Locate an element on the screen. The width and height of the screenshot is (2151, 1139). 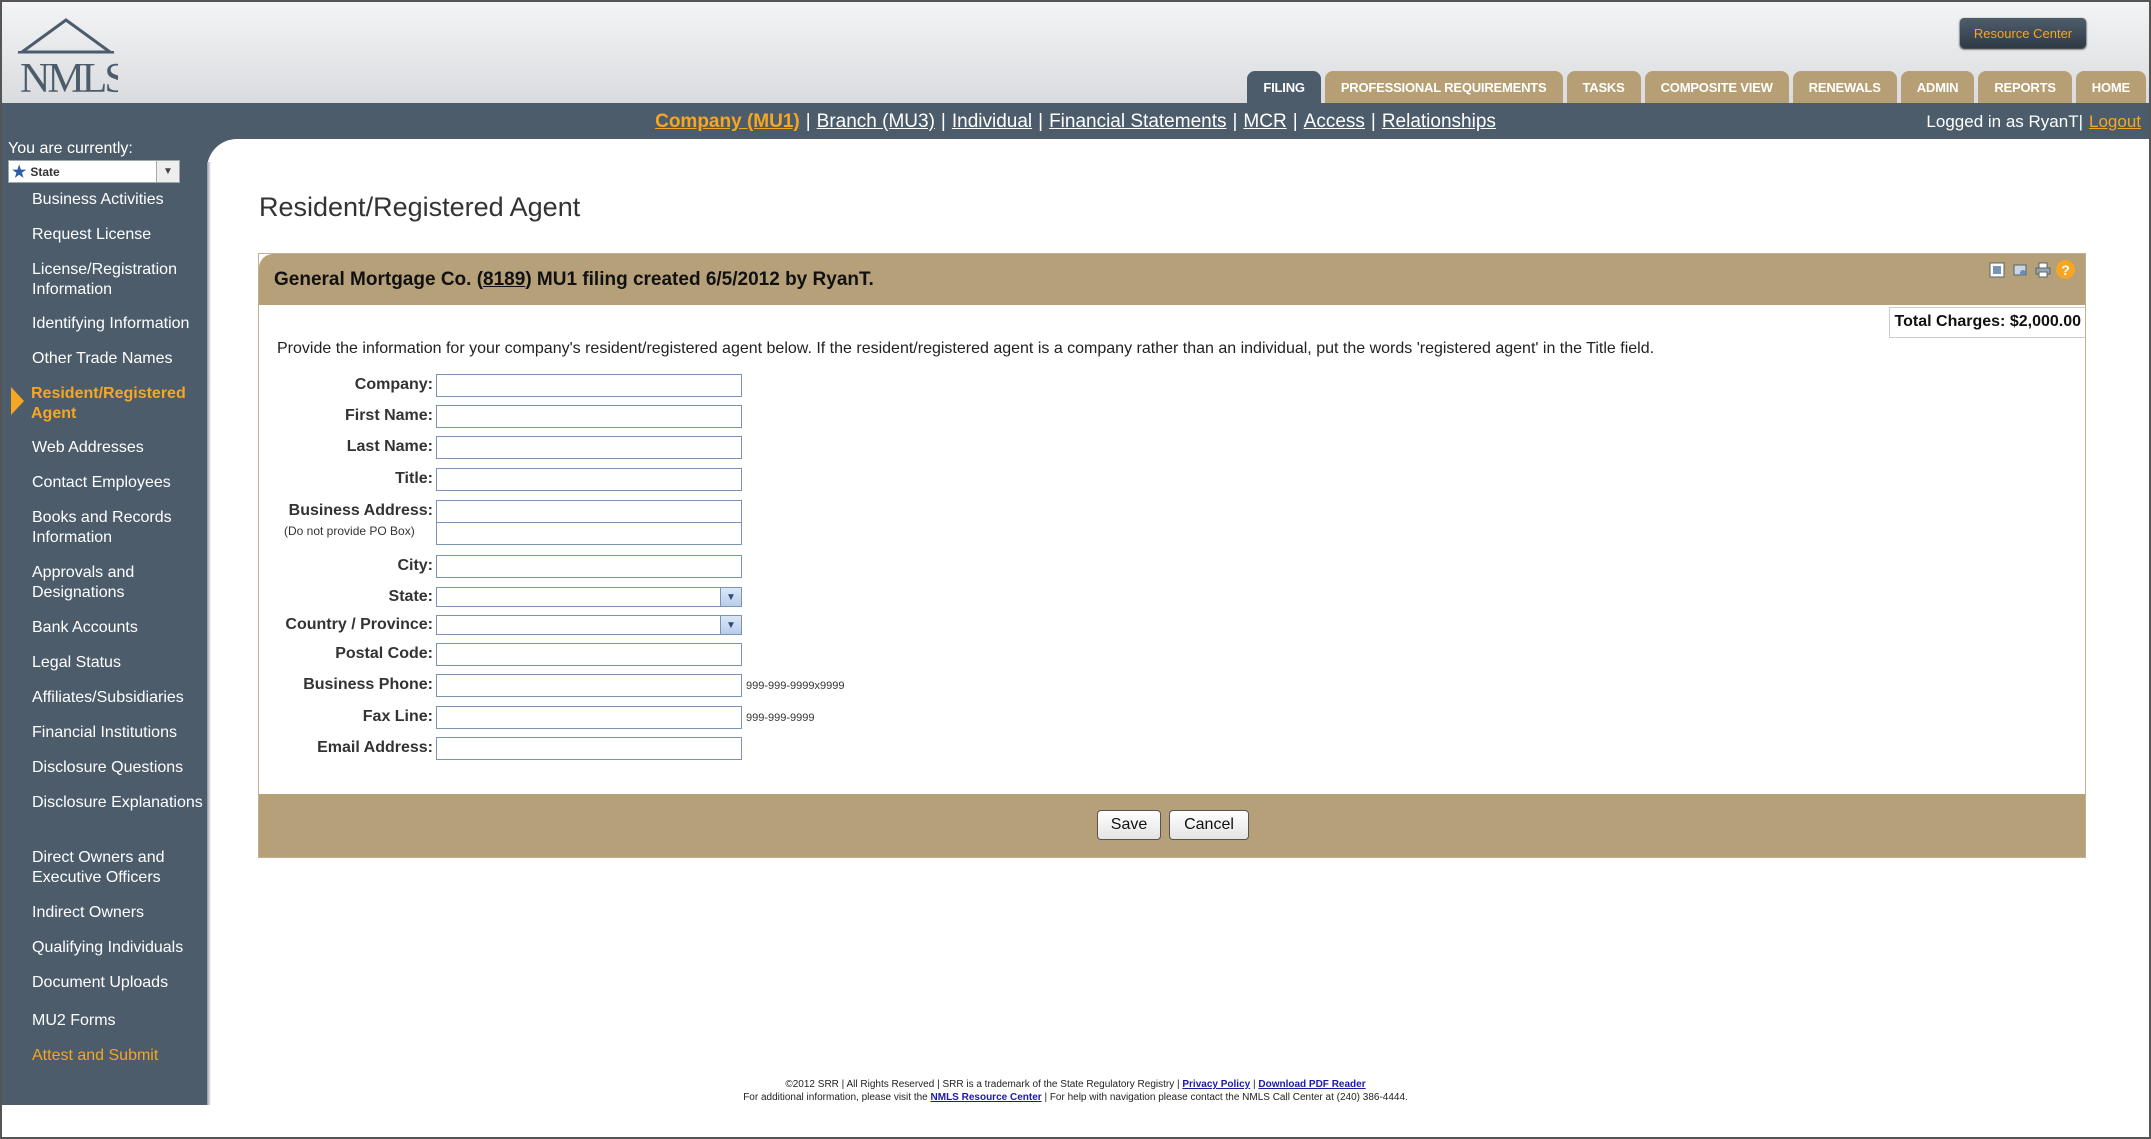
current-item-arrow-icon is located at coordinates (17, 401).